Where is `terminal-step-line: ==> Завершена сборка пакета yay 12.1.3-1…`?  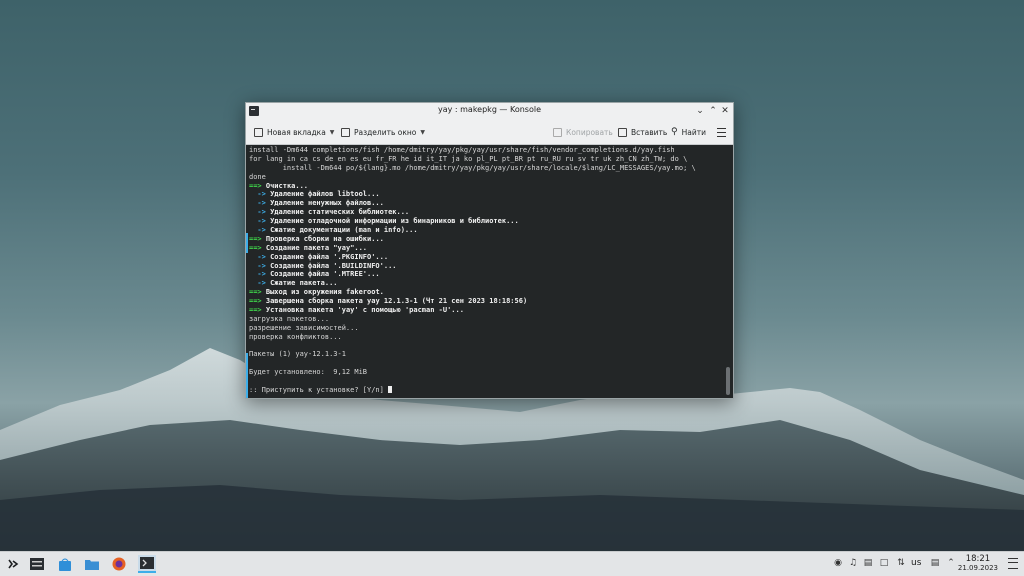 terminal-step-line: ==> Завершена сборка пакета yay 12.1.3-1… is located at coordinates (388, 301).